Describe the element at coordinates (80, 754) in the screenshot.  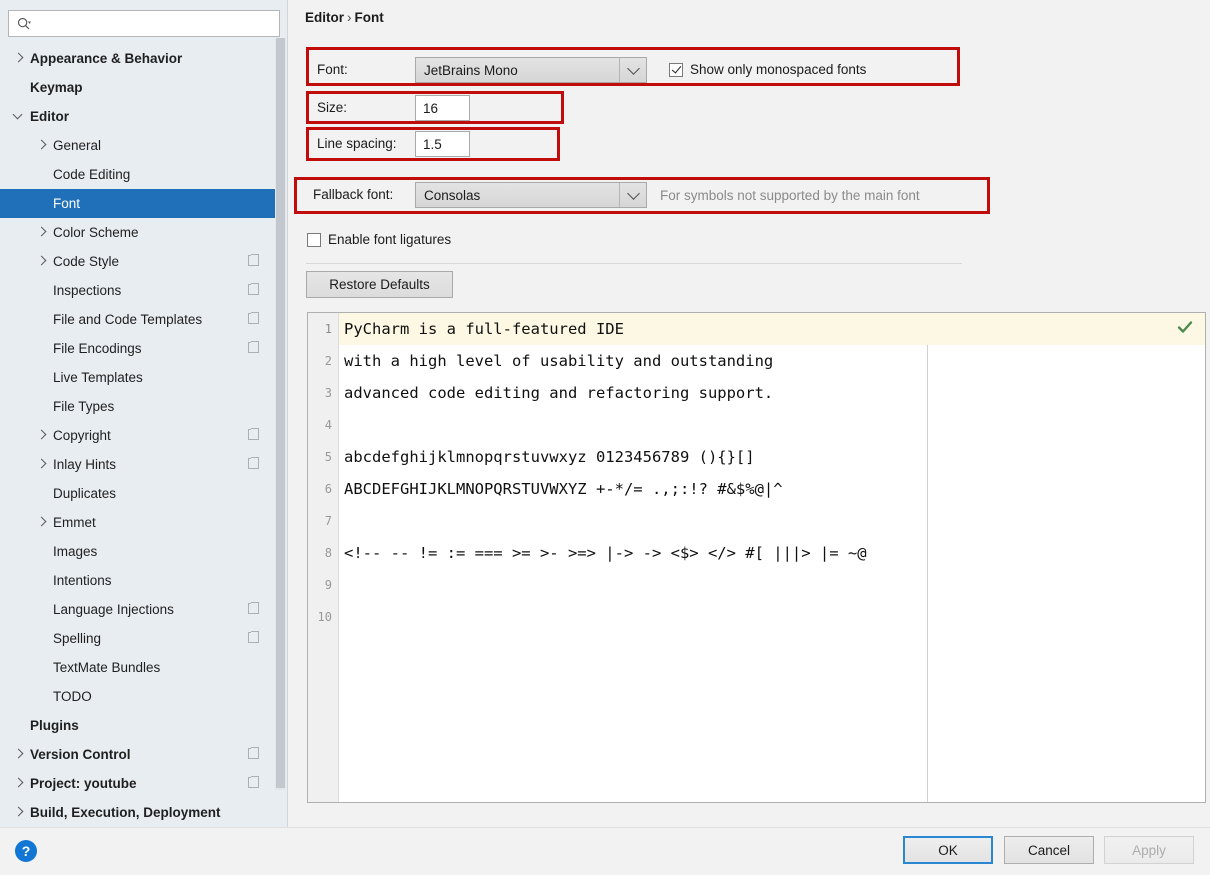
I see `sidebar-item-label: Version Control` at that location.